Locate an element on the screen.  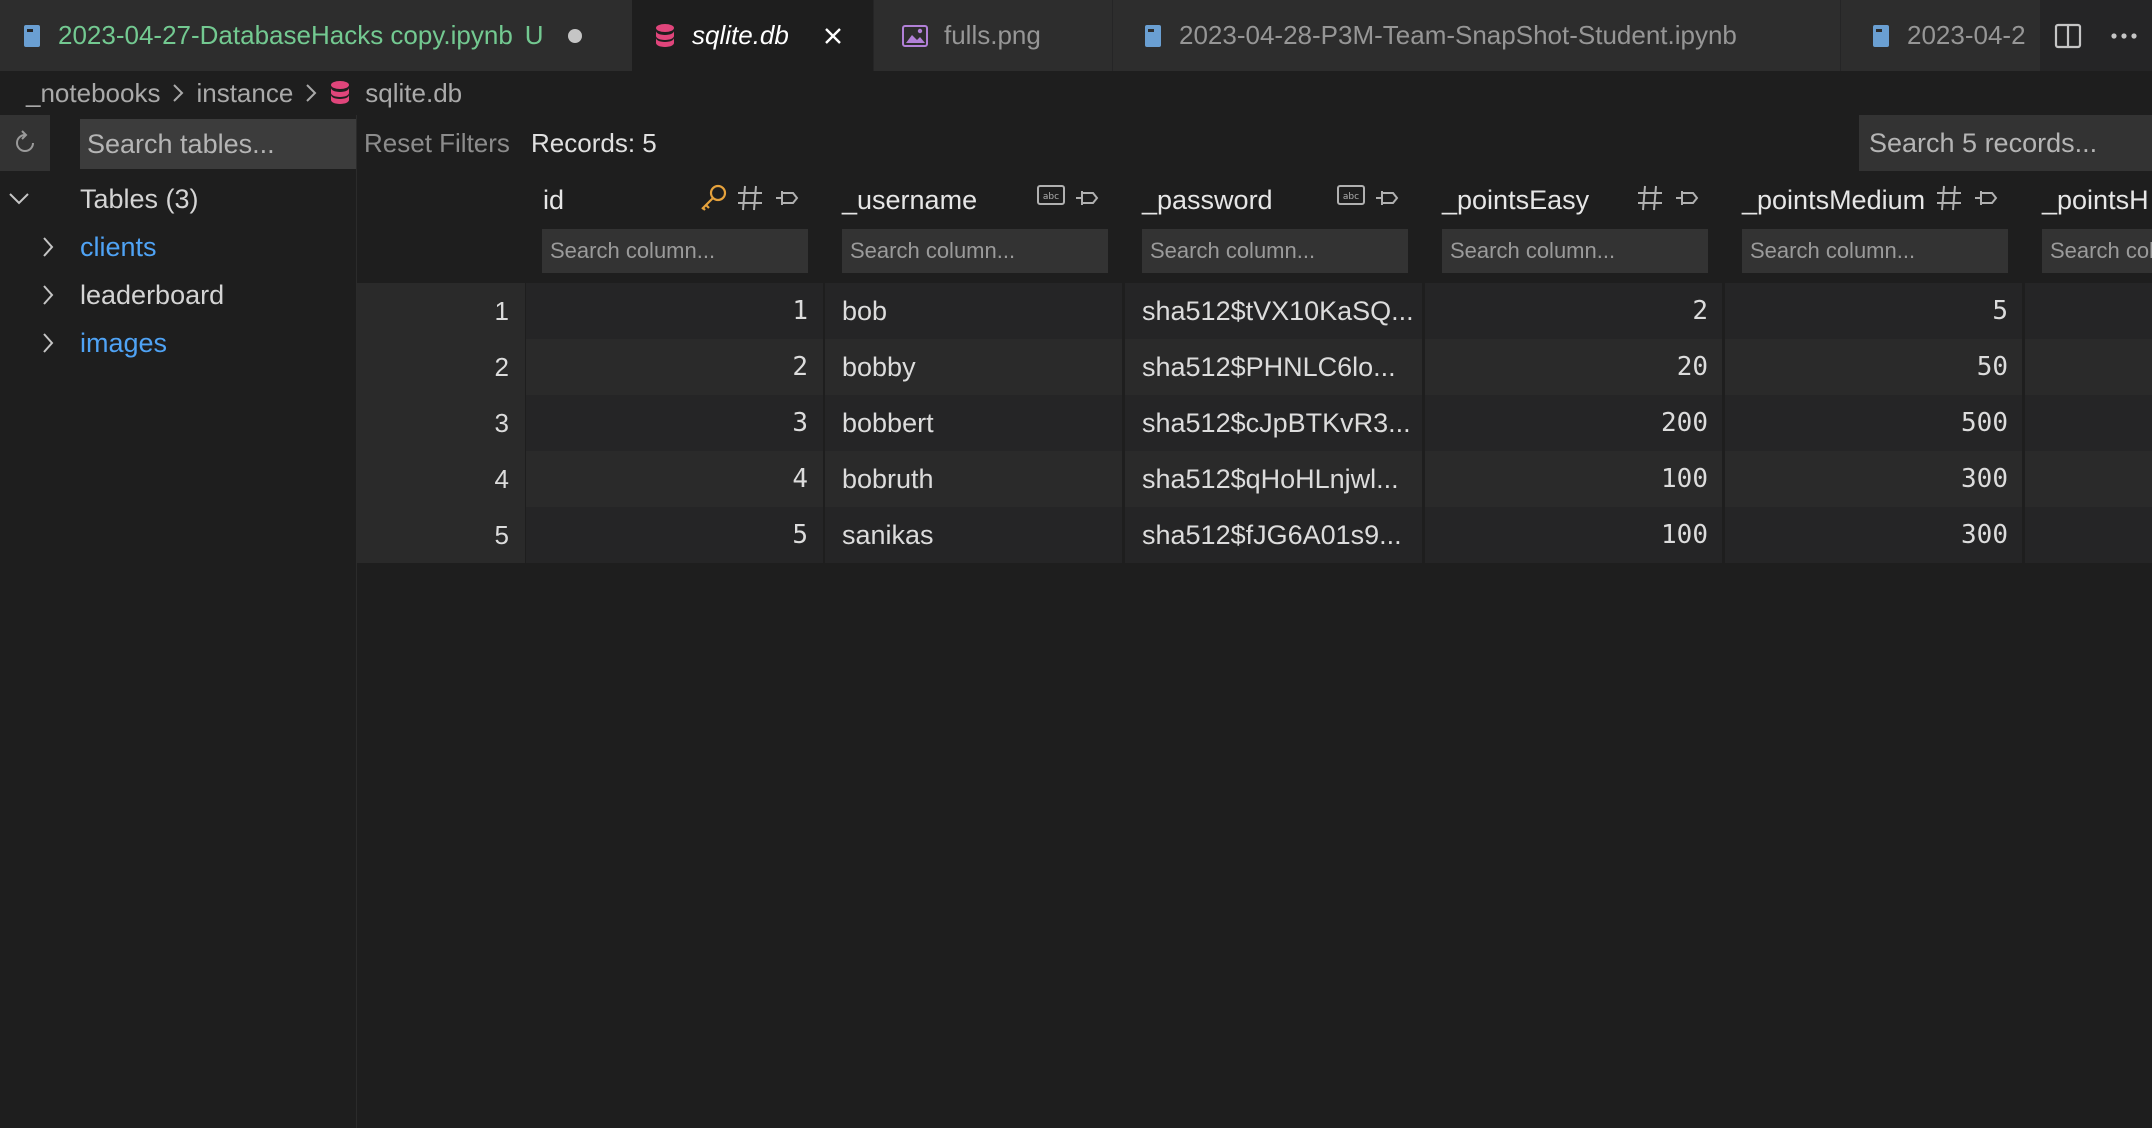
sidebar-item-clients: clients is located at coordinates (178, 247).